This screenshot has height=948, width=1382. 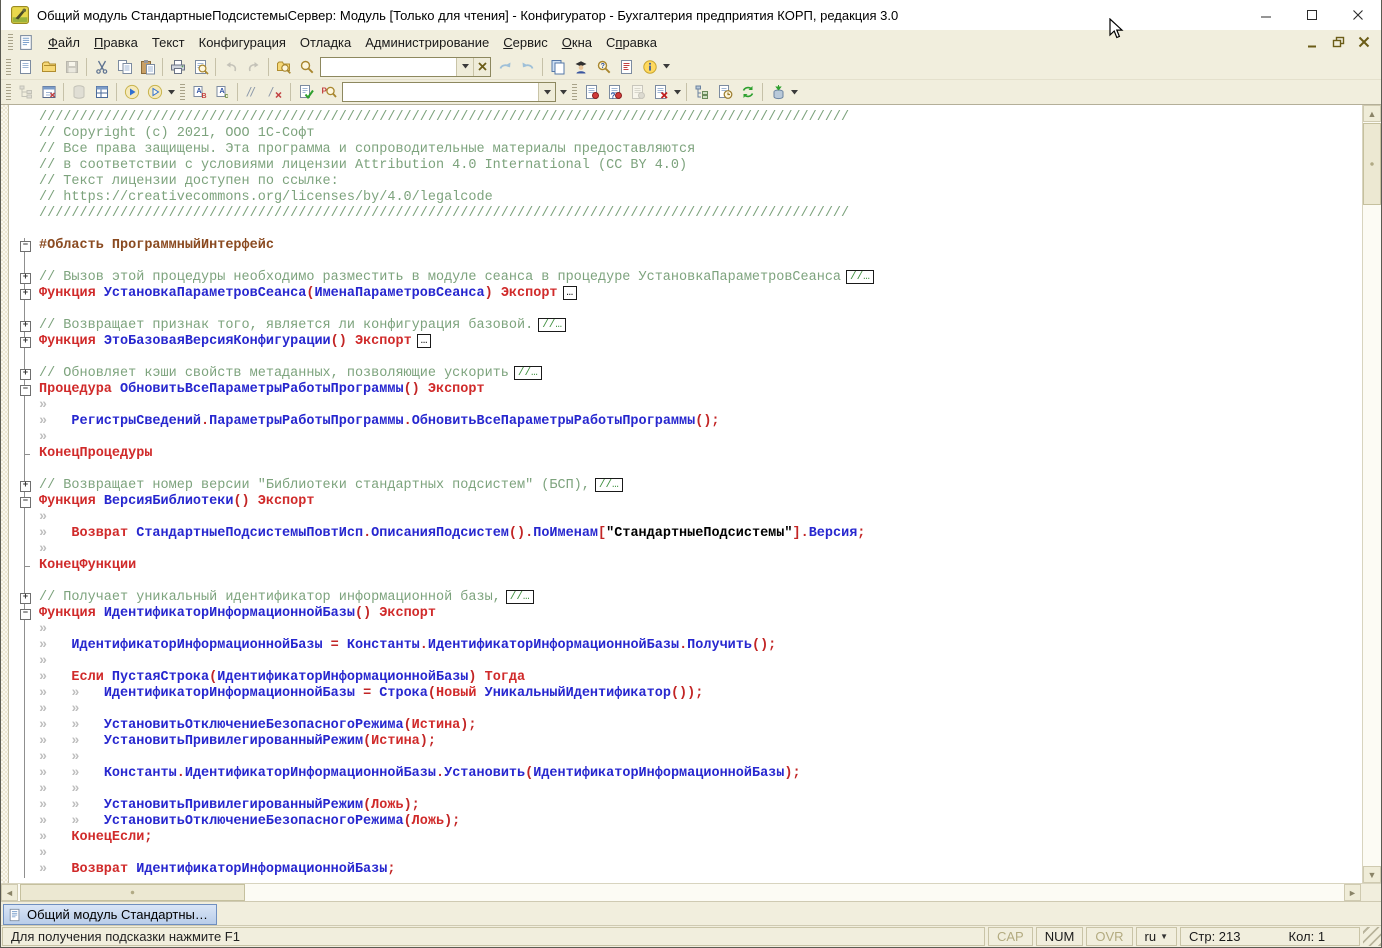 What do you see at coordinates (283, 67) in the screenshot?
I see `find-in-files-button` at bounding box center [283, 67].